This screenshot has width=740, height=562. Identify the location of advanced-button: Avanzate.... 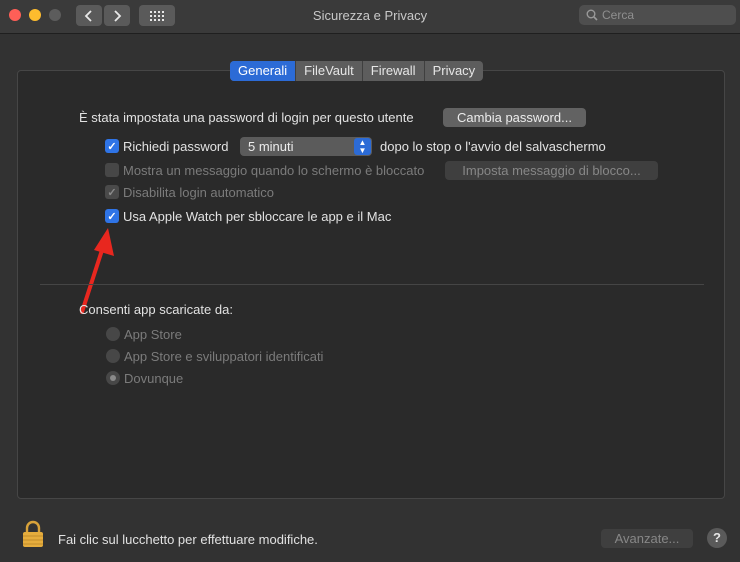
(647, 538).